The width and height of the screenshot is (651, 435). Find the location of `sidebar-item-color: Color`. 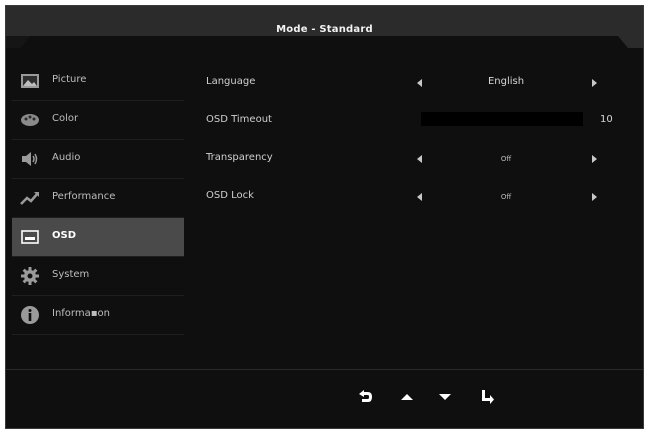

sidebar-item-color: Color is located at coordinates (98, 120).